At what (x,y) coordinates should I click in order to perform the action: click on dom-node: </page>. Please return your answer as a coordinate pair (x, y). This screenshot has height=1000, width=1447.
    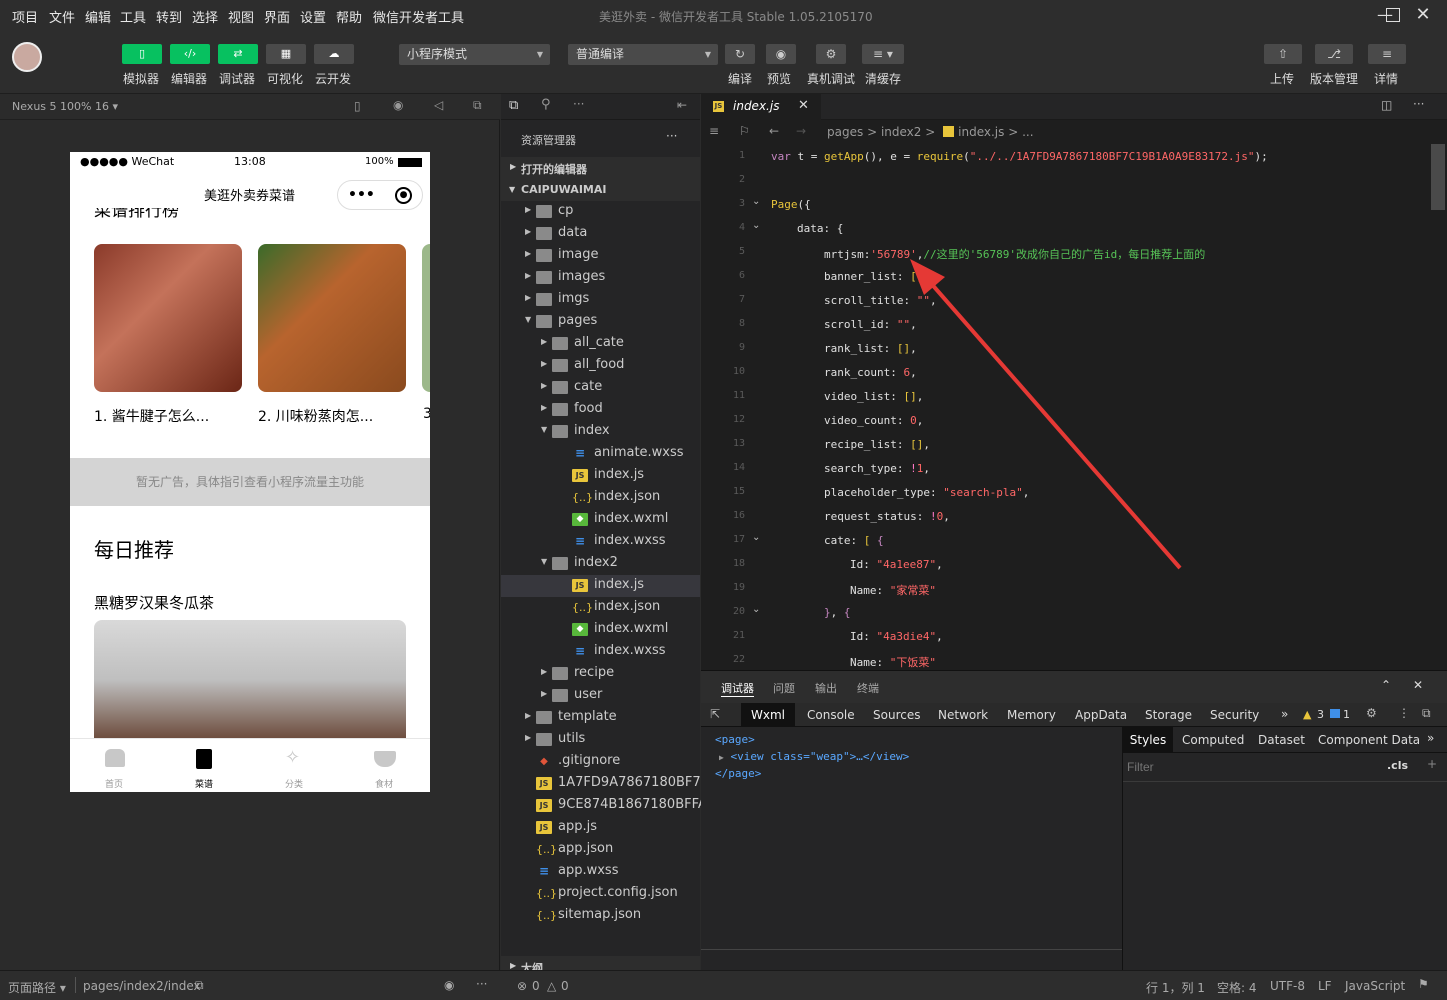
    Looking at the image, I should click on (738, 773).